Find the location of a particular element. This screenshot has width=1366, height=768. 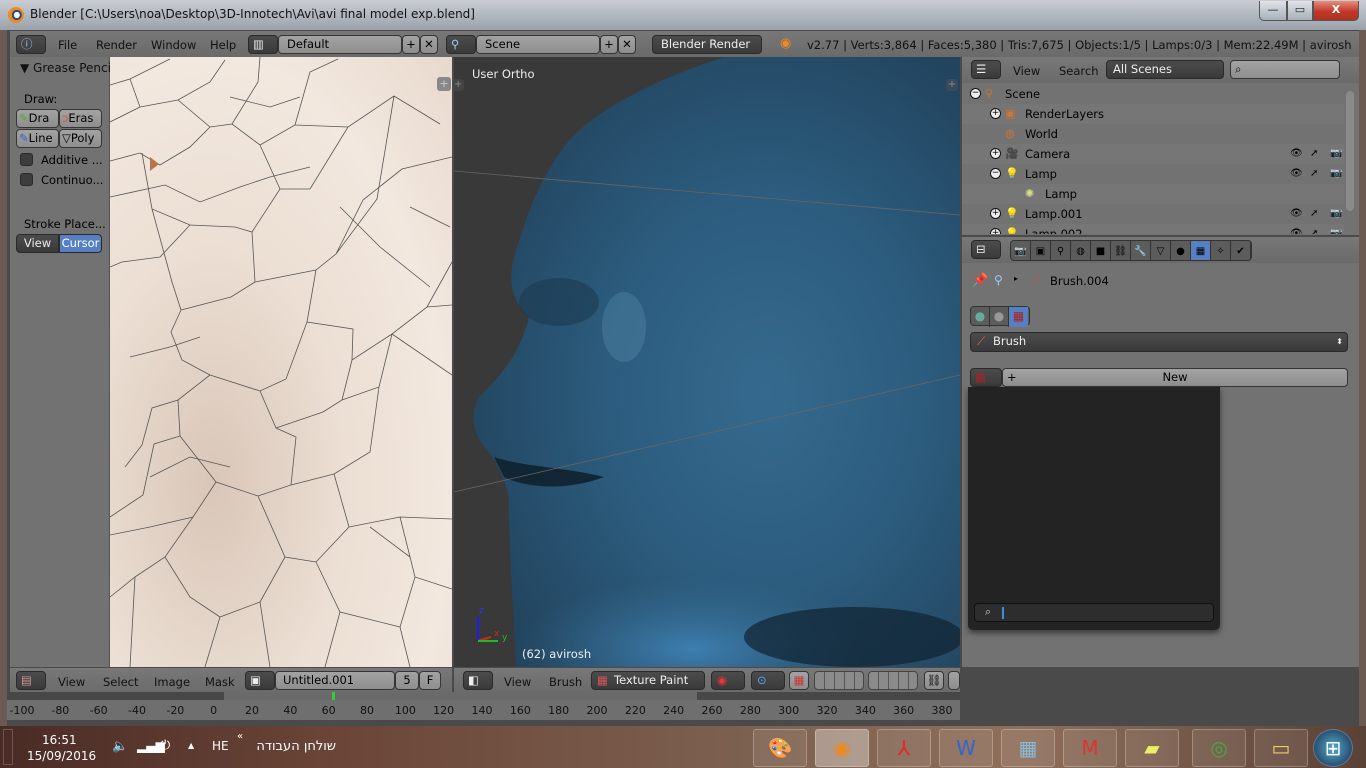

taskbar-gmail-button: M is located at coordinates (1090, 748).